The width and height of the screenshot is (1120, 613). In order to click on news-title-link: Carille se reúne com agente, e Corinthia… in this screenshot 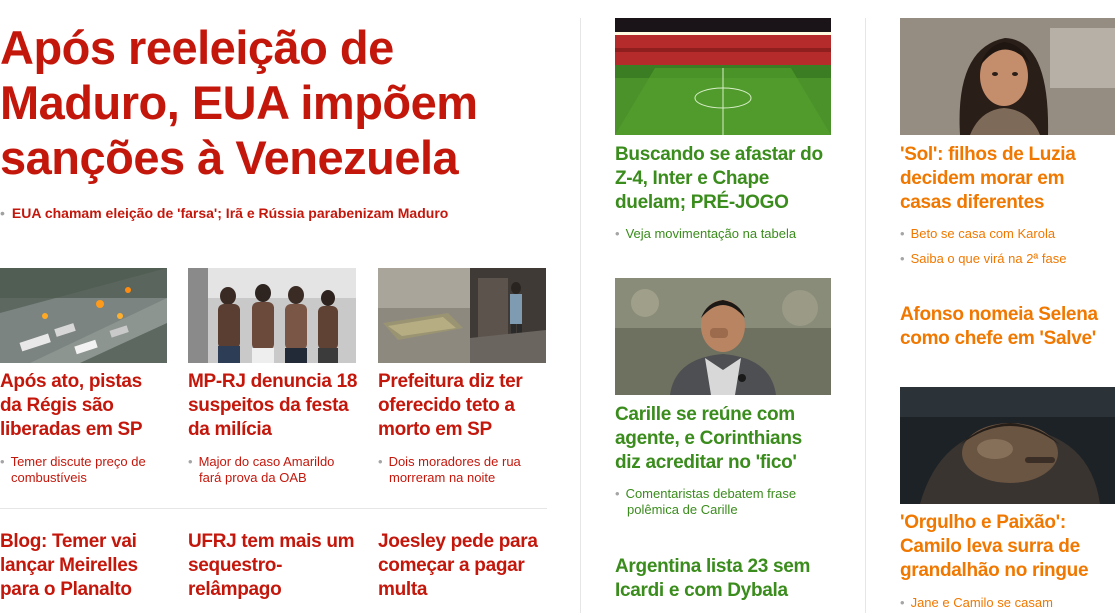, I will do `click(727, 439)`.